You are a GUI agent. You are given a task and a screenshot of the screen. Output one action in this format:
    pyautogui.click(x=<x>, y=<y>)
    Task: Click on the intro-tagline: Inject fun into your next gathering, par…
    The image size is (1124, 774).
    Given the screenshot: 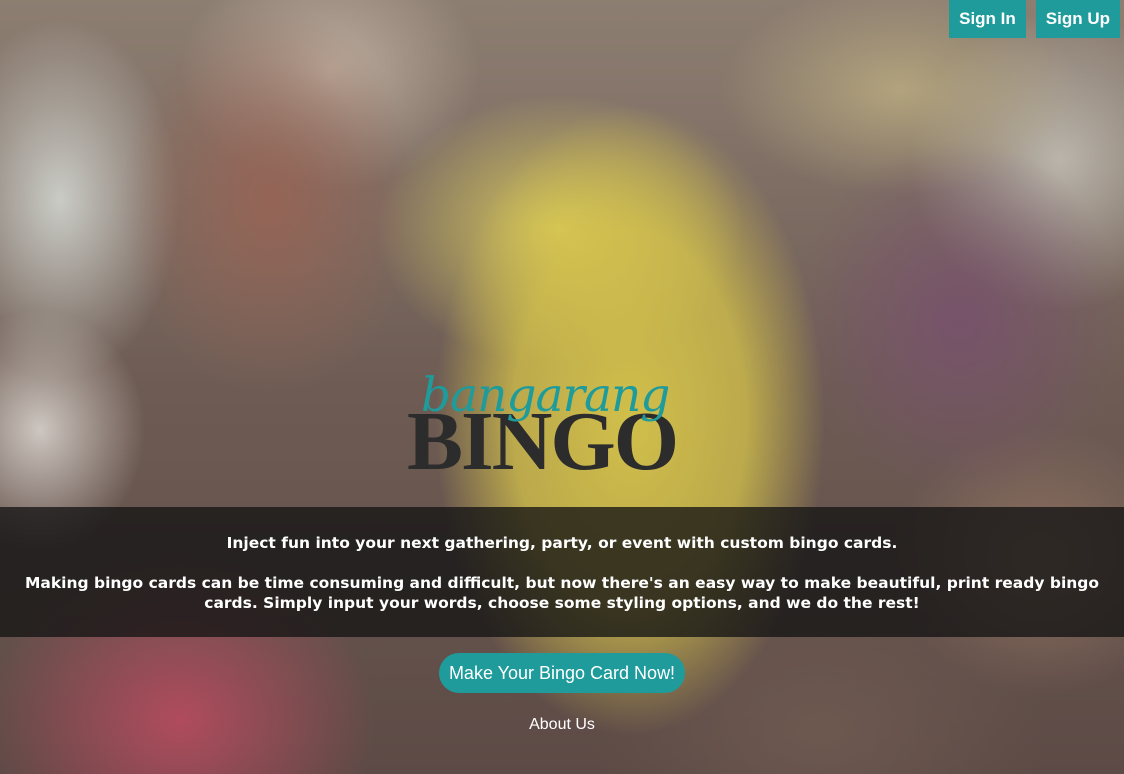 What is the action you would take?
    pyautogui.click(x=562, y=543)
    